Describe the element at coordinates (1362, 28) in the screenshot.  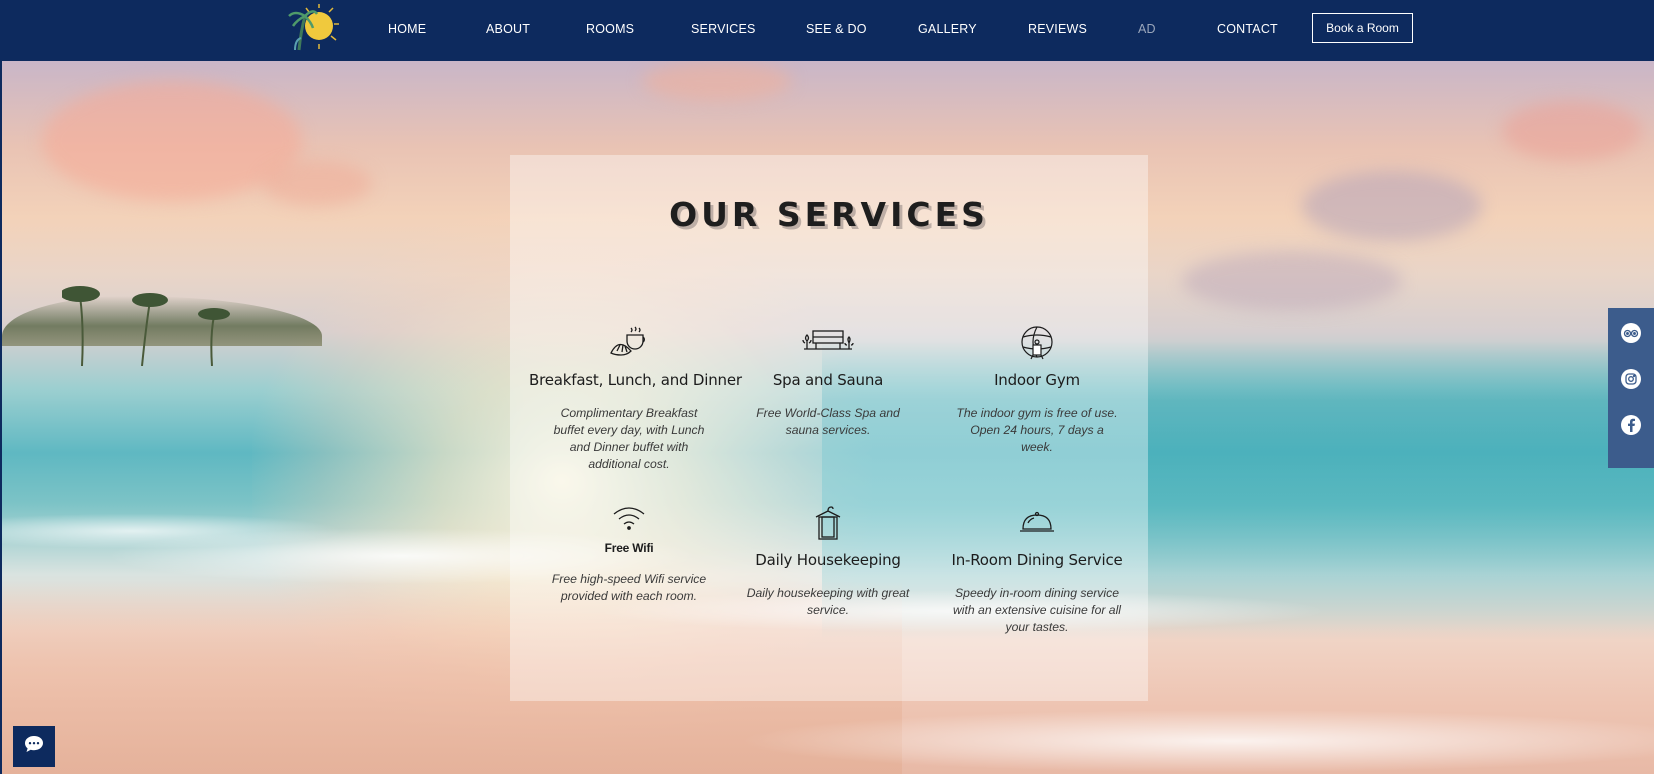
I see `book-a-room-button: Book a Room` at that location.